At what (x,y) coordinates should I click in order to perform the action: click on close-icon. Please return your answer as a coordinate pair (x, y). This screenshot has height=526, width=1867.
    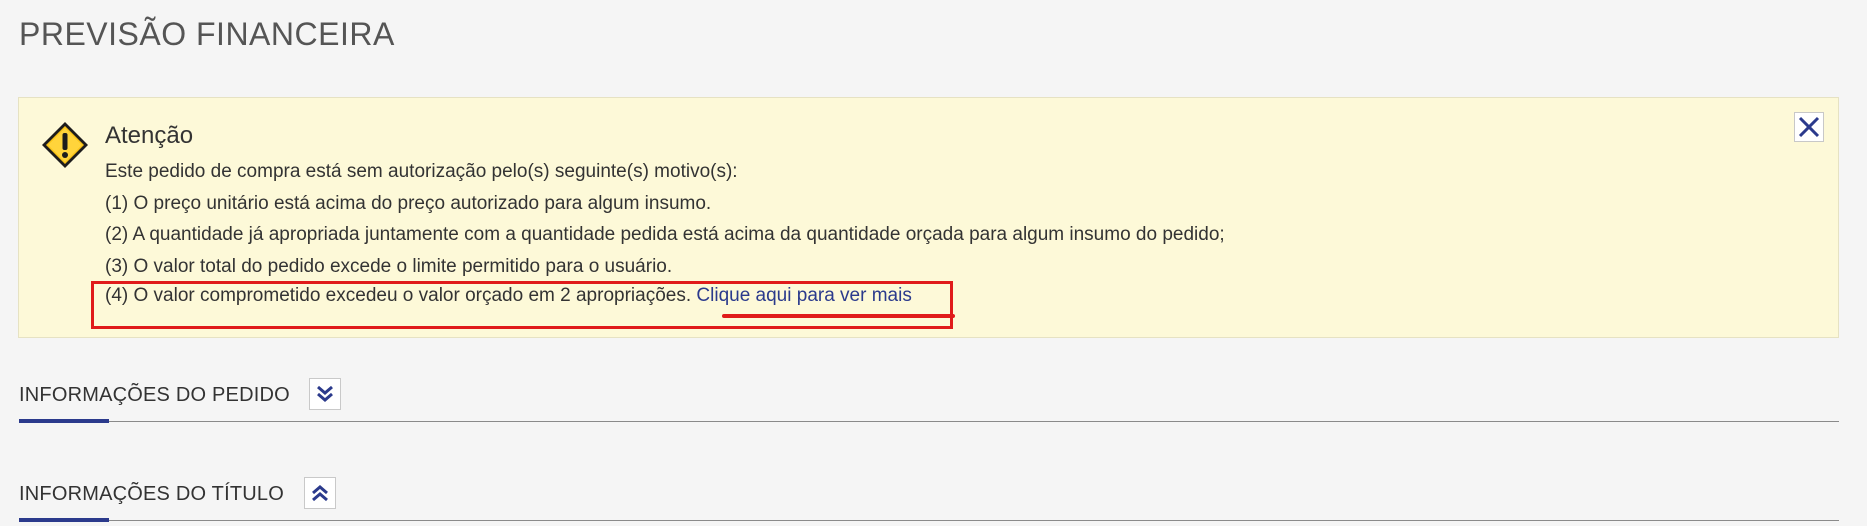
    Looking at the image, I should click on (1809, 127).